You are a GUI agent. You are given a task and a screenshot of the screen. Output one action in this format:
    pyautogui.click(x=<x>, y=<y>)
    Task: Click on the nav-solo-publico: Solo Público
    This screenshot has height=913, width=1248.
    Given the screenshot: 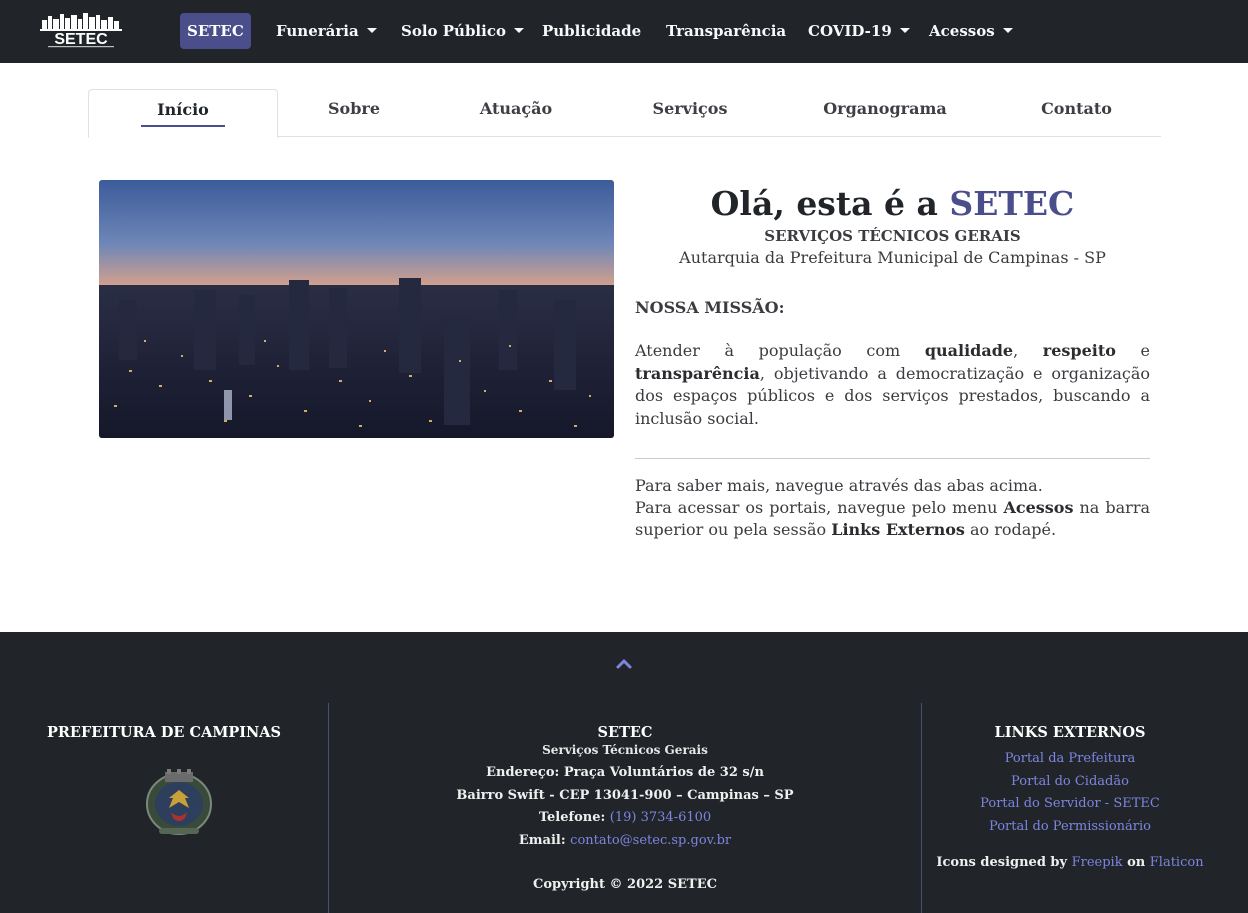 What is the action you would take?
    pyautogui.click(x=462, y=31)
    